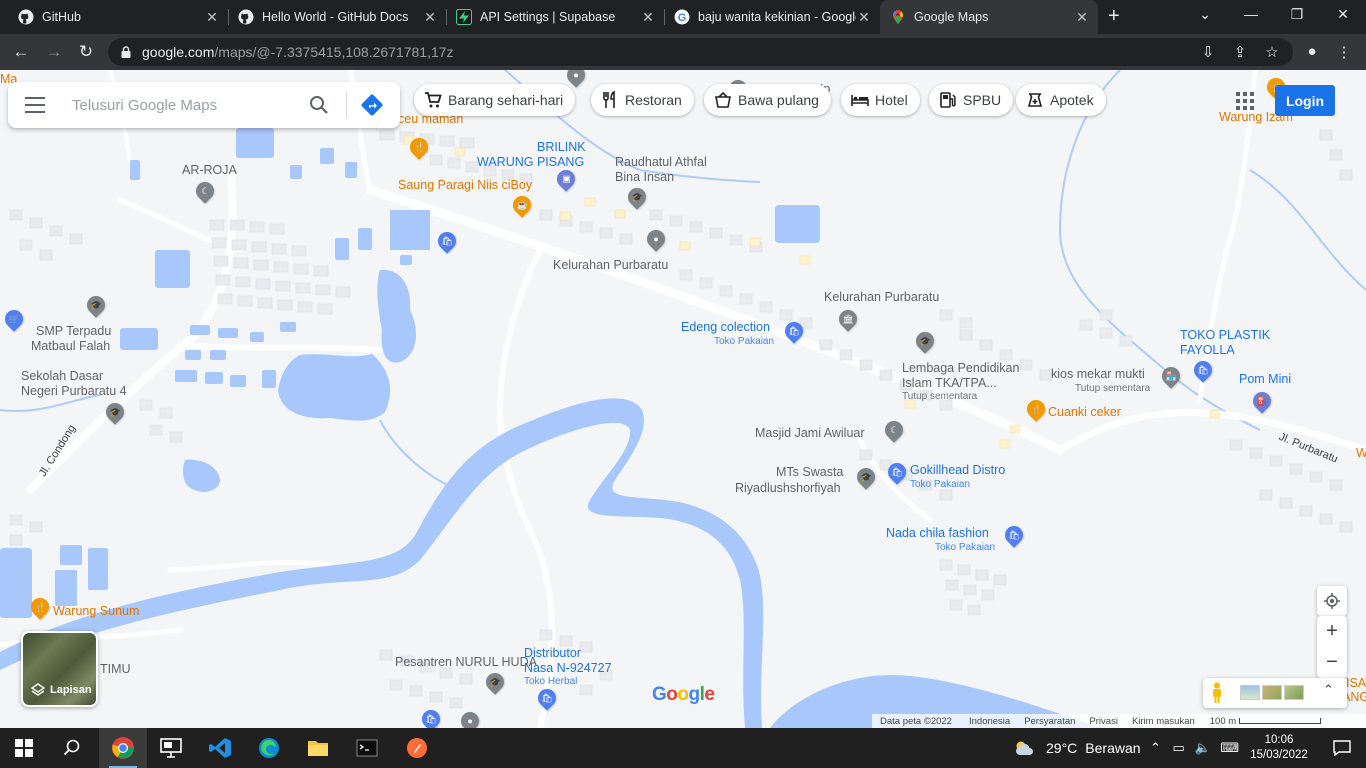 The width and height of the screenshot is (1366, 768). What do you see at coordinates (1077, 748) in the screenshot?
I see `weather-widget: 29°C Berawan` at bounding box center [1077, 748].